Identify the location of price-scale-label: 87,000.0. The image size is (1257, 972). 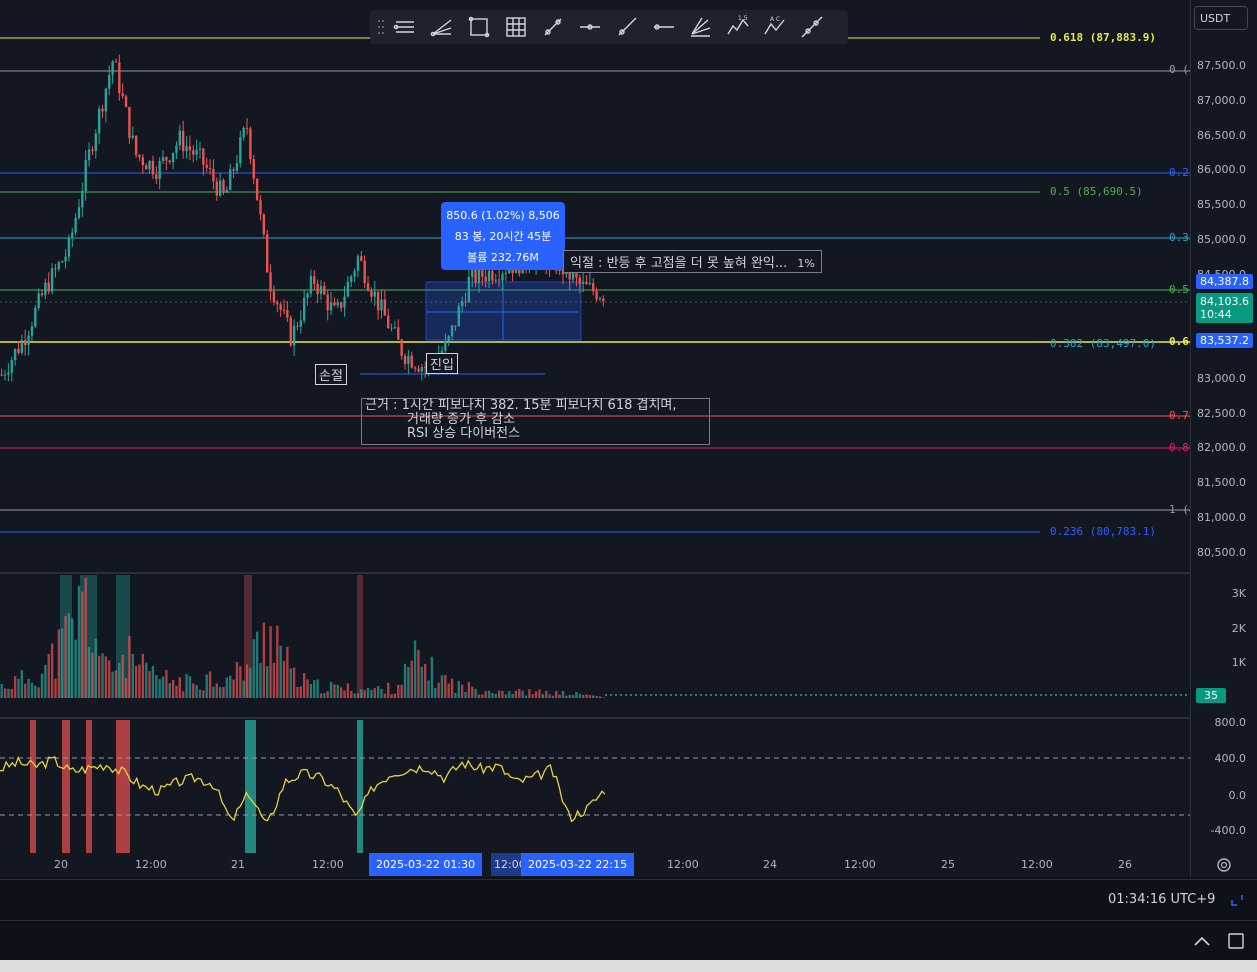
(1221, 100).